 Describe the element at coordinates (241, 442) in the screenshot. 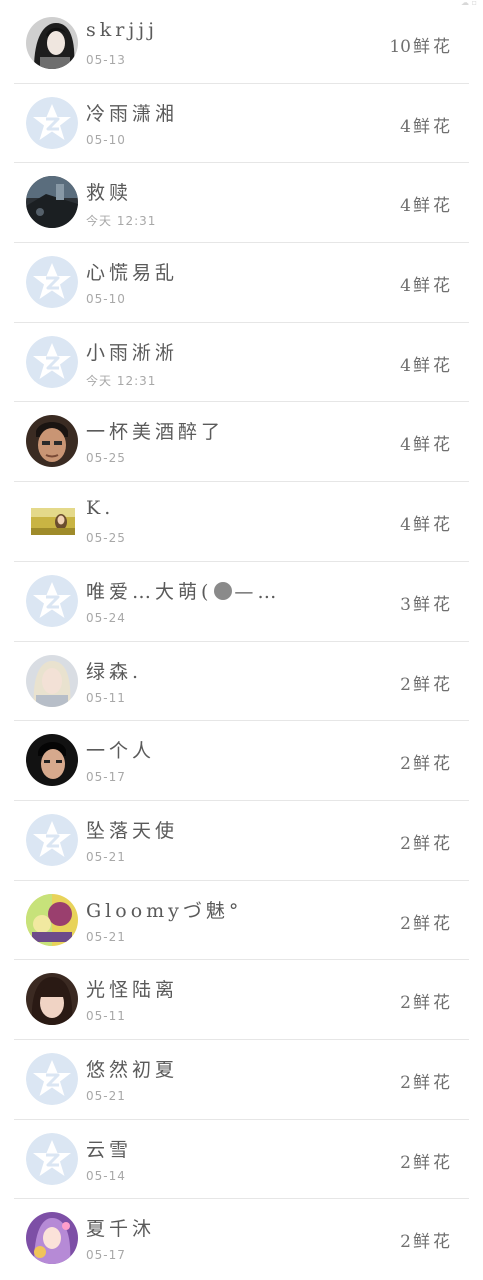

I see `list-item: 一杯美酒醉了 05-25 4 鲜花` at that location.